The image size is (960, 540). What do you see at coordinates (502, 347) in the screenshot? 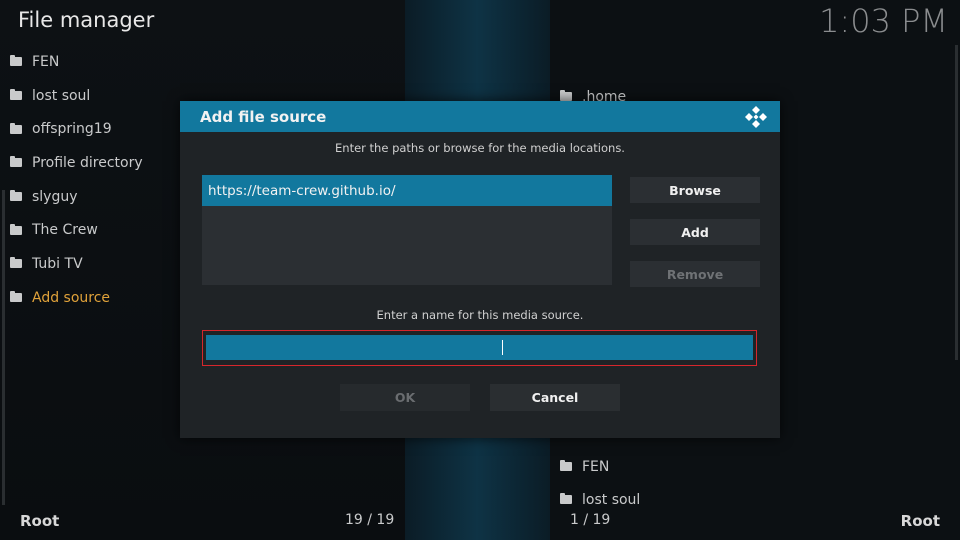
I see `text-cursor` at bounding box center [502, 347].